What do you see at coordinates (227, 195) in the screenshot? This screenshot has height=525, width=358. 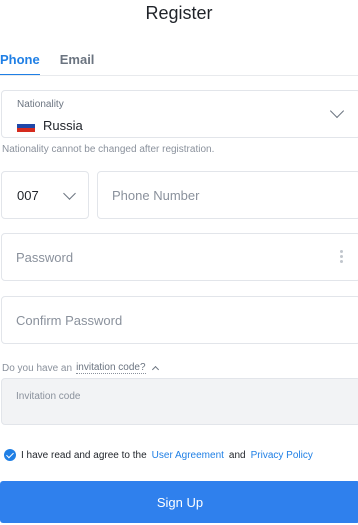 I see `phone-number-input` at bounding box center [227, 195].